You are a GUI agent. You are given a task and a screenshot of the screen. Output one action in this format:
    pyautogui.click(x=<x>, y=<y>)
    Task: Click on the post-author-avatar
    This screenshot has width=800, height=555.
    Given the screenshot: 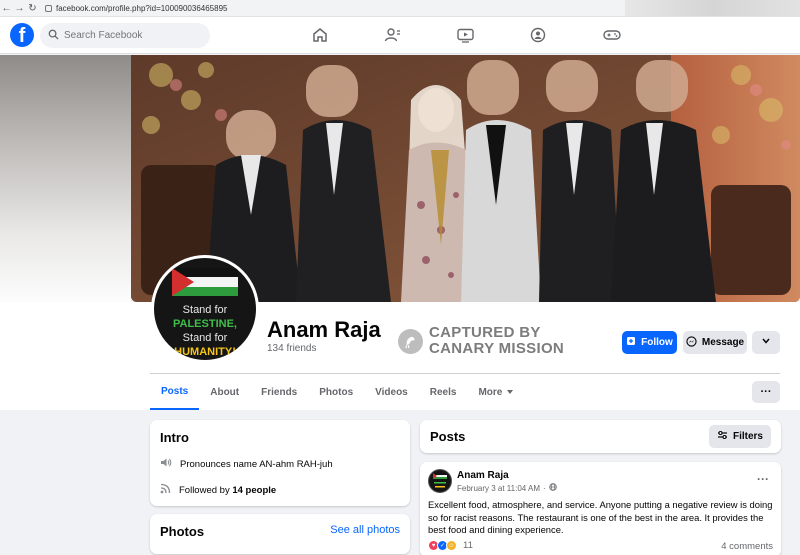 What is the action you would take?
    pyautogui.click(x=440, y=481)
    